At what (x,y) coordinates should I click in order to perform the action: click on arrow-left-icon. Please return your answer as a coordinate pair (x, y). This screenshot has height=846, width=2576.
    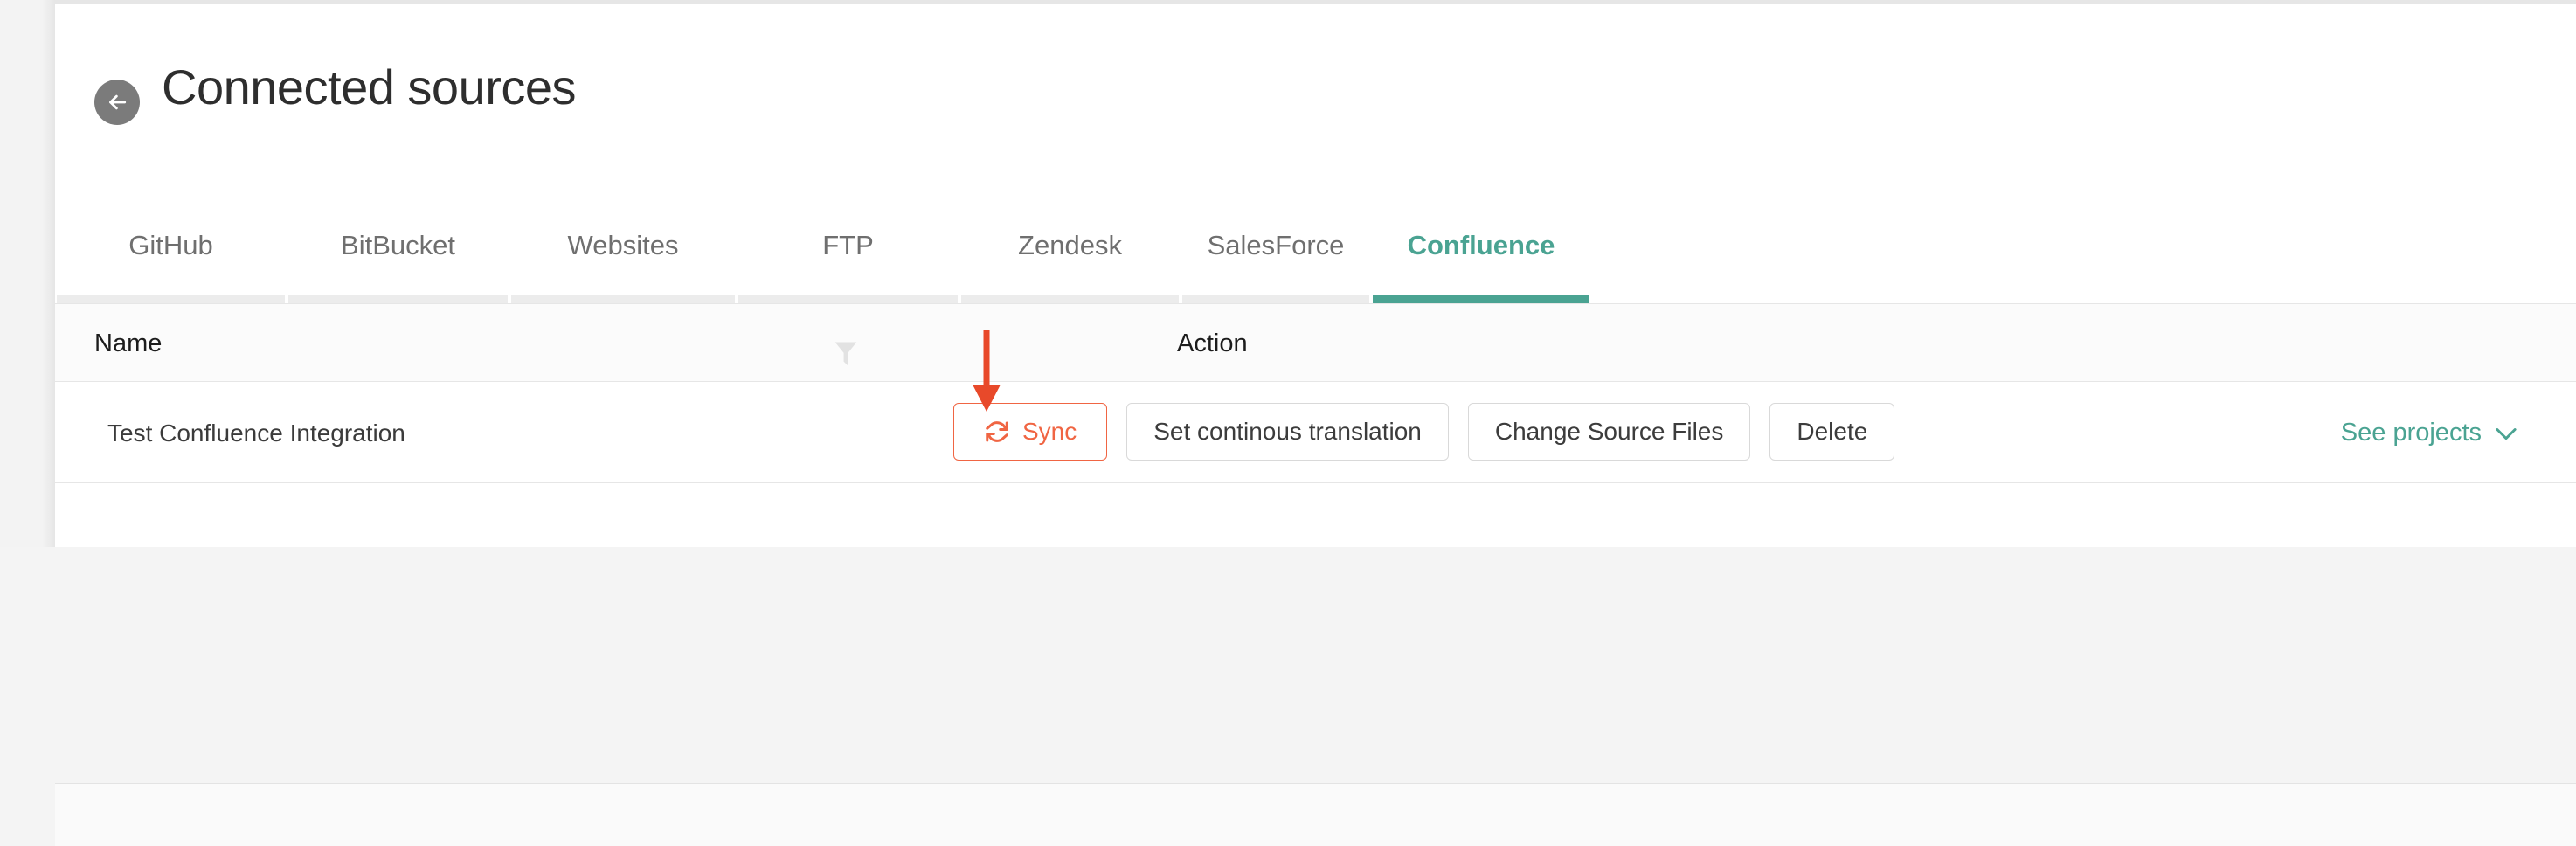
    Looking at the image, I should click on (117, 102).